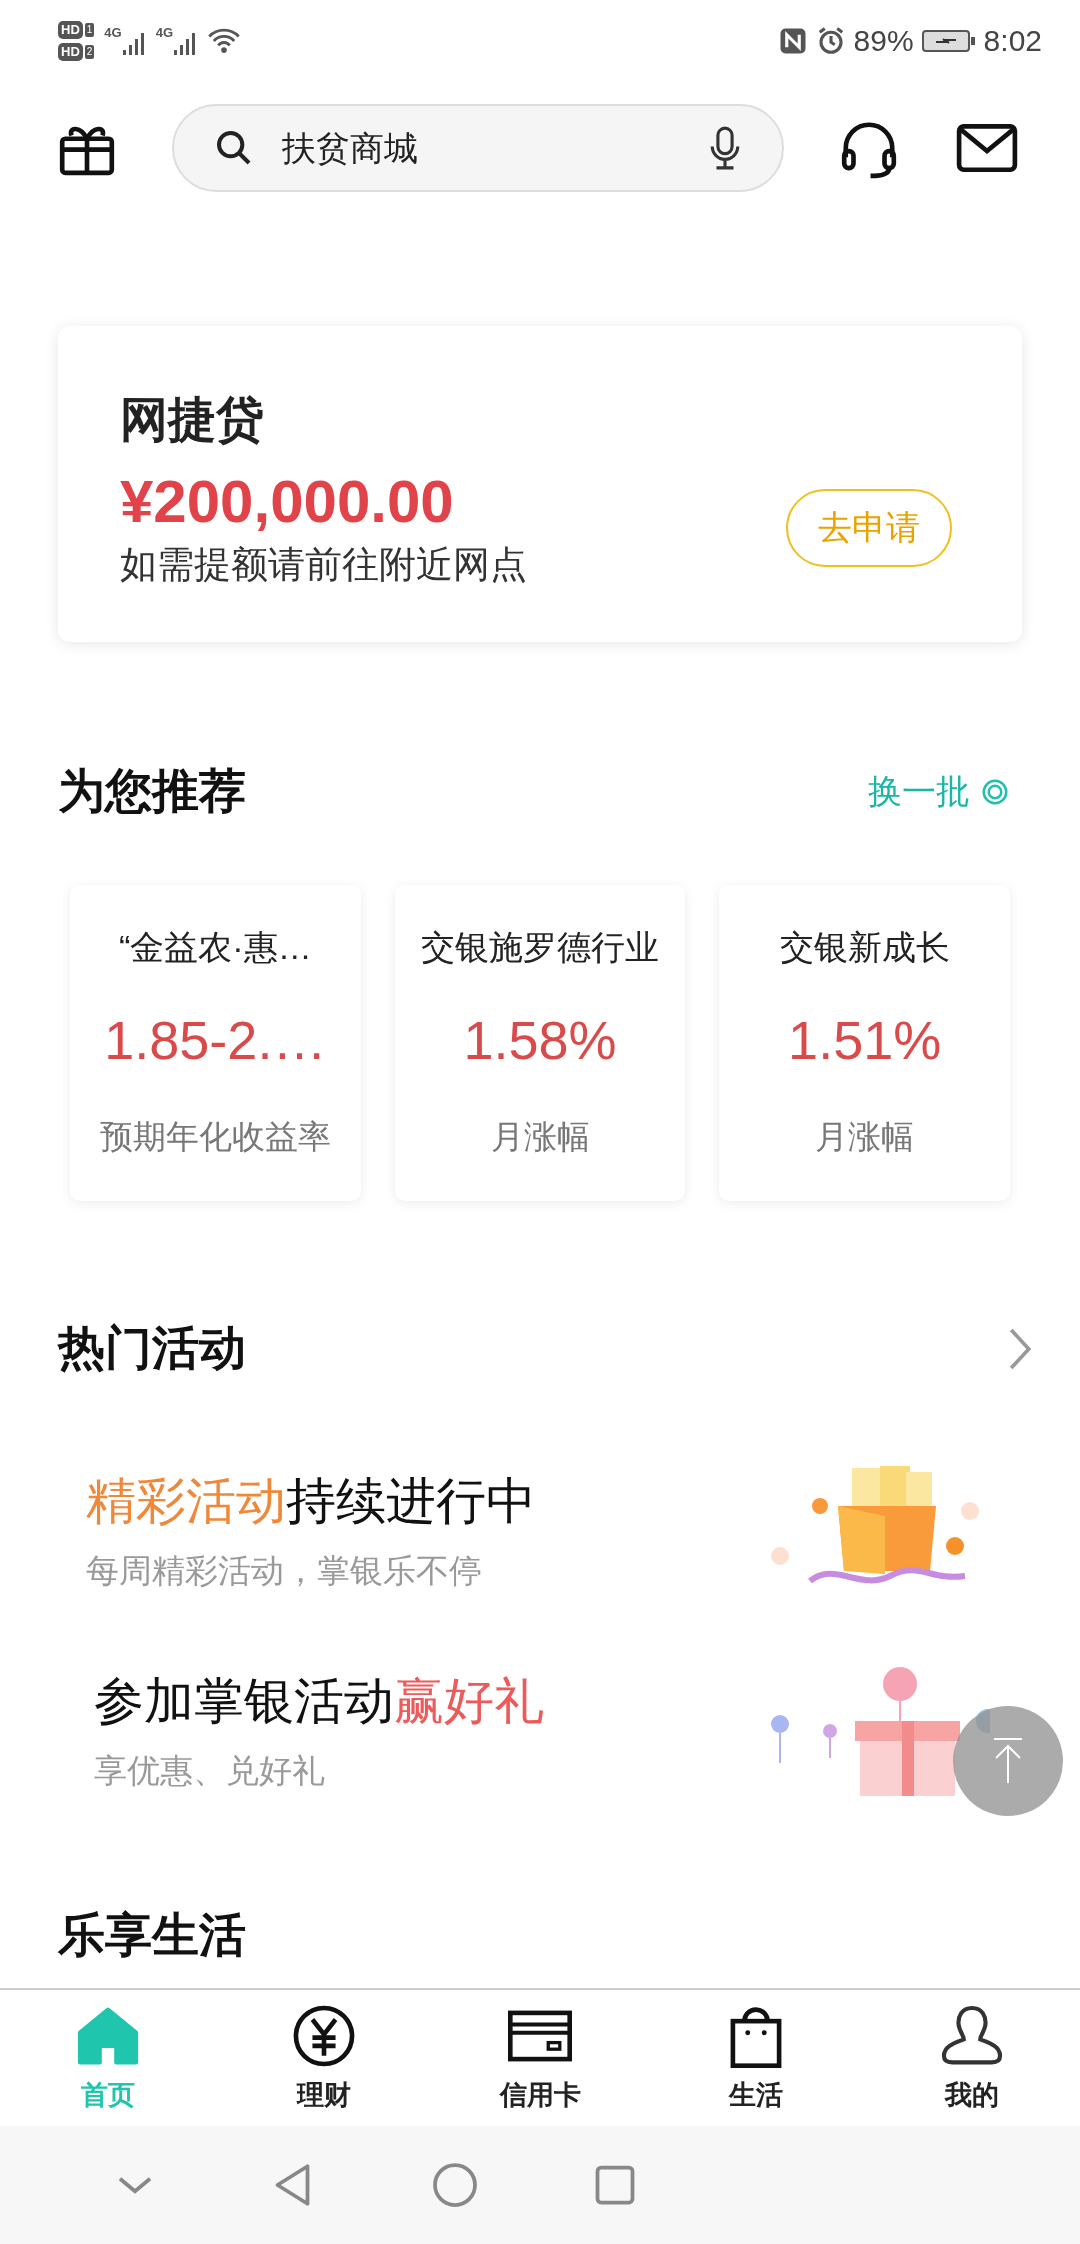 The width and height of the screenshot is (1080, 2244). I want to click on chevron-right-icon, so click(1020, 1348).